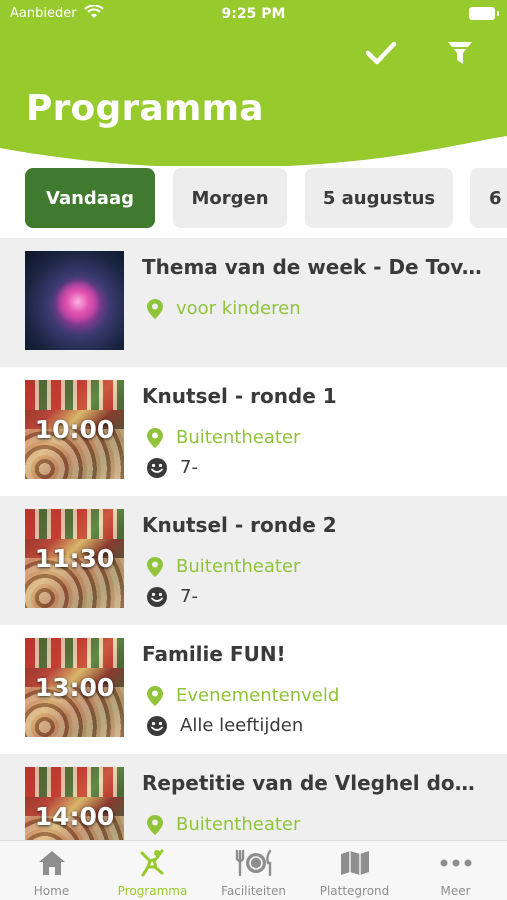 Image resolution: width=507 pixels, height=900 pixels. What do you see at coordinates (145, 108) in the screenshot?
I see `page-title: Programma` at bounding box center [145, 108].